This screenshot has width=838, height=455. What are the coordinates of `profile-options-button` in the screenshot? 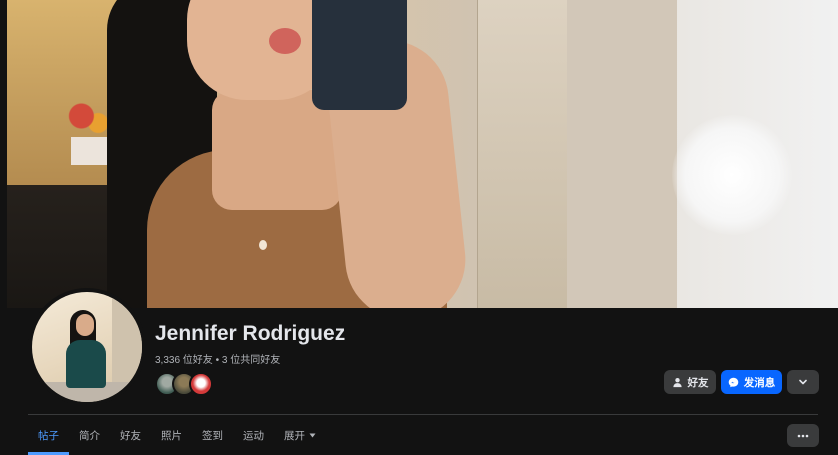 It's located at (803, 382).